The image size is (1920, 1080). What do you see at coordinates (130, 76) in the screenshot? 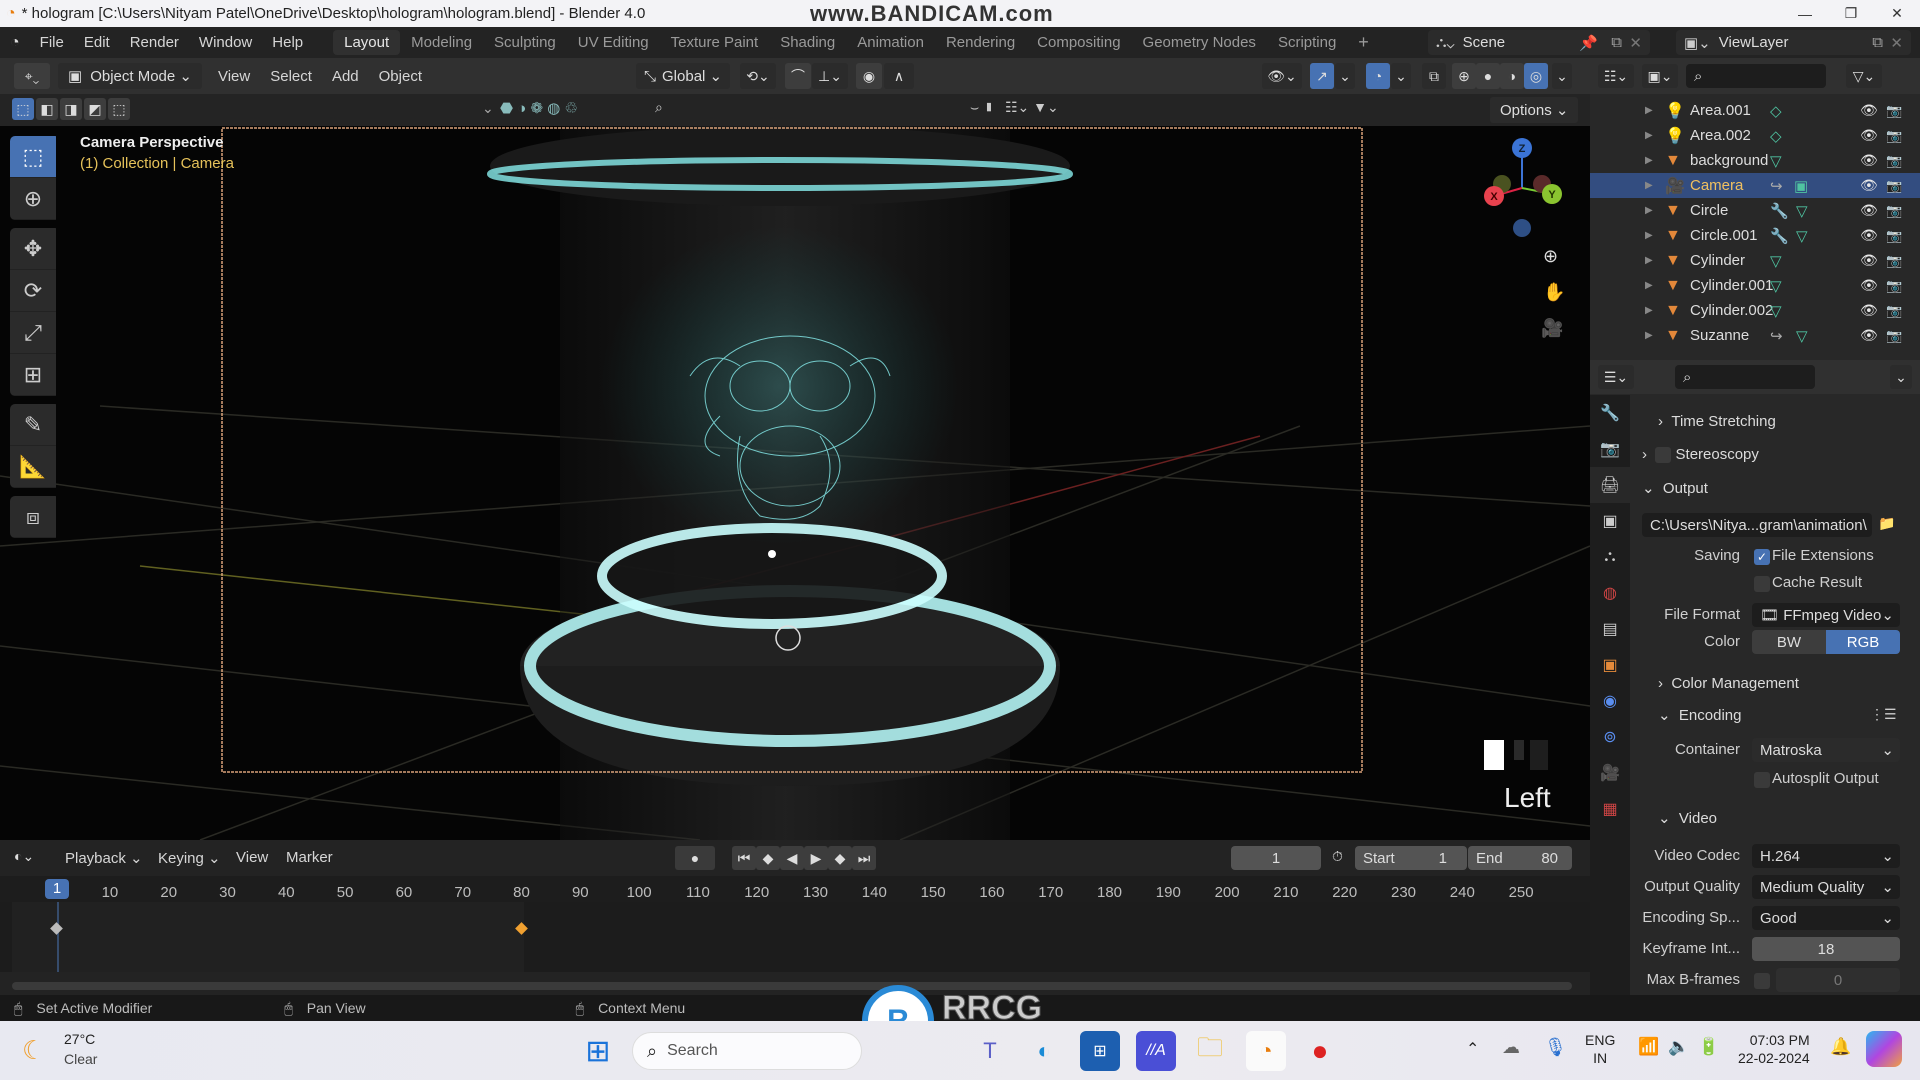
I see `mode-selector: ▣ Object Mode ⌄` at bounding box center [130, 76].